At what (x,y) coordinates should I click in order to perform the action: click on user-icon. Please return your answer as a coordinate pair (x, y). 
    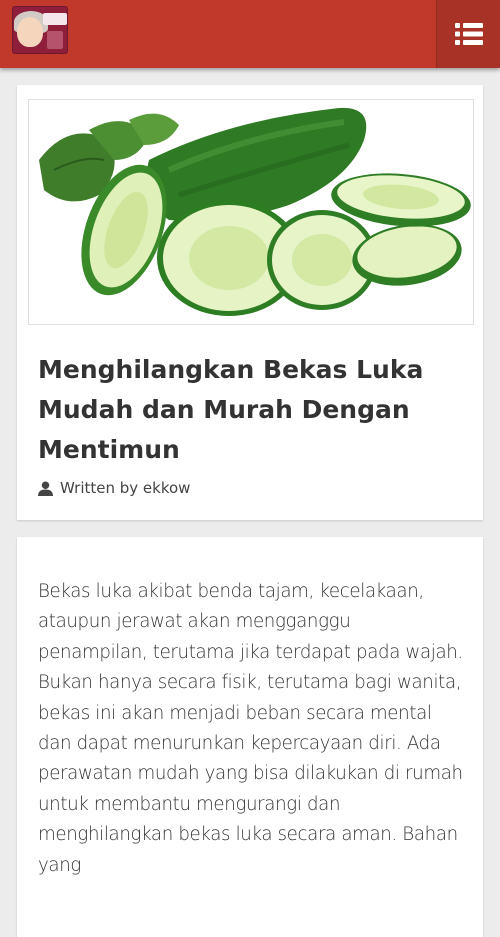
    Looking at the image, I should click on (45, 488).